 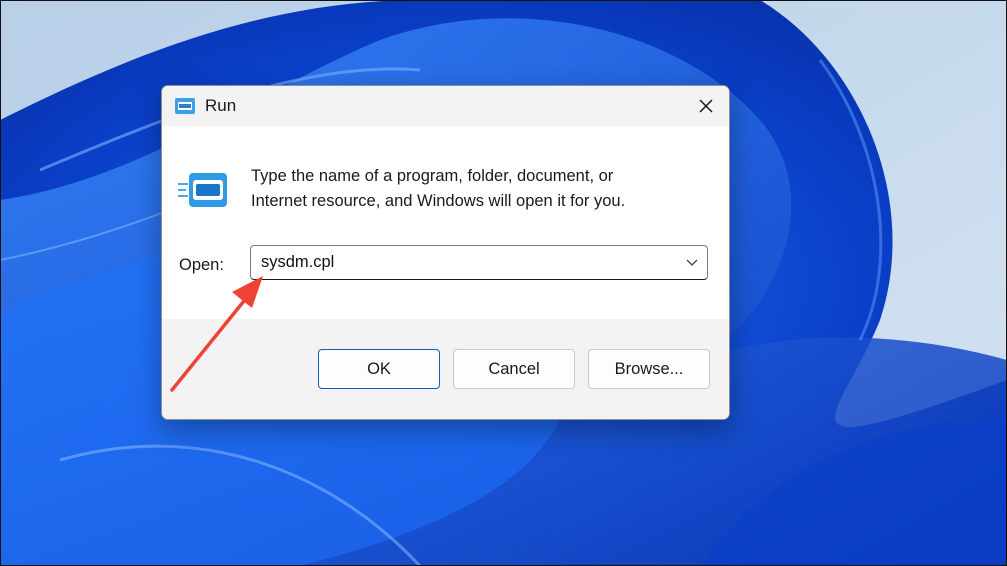 What do you see at coordinates (379, 369) in the screenshot?
I see `ok-button: OK` at bounding box center [379, 369].